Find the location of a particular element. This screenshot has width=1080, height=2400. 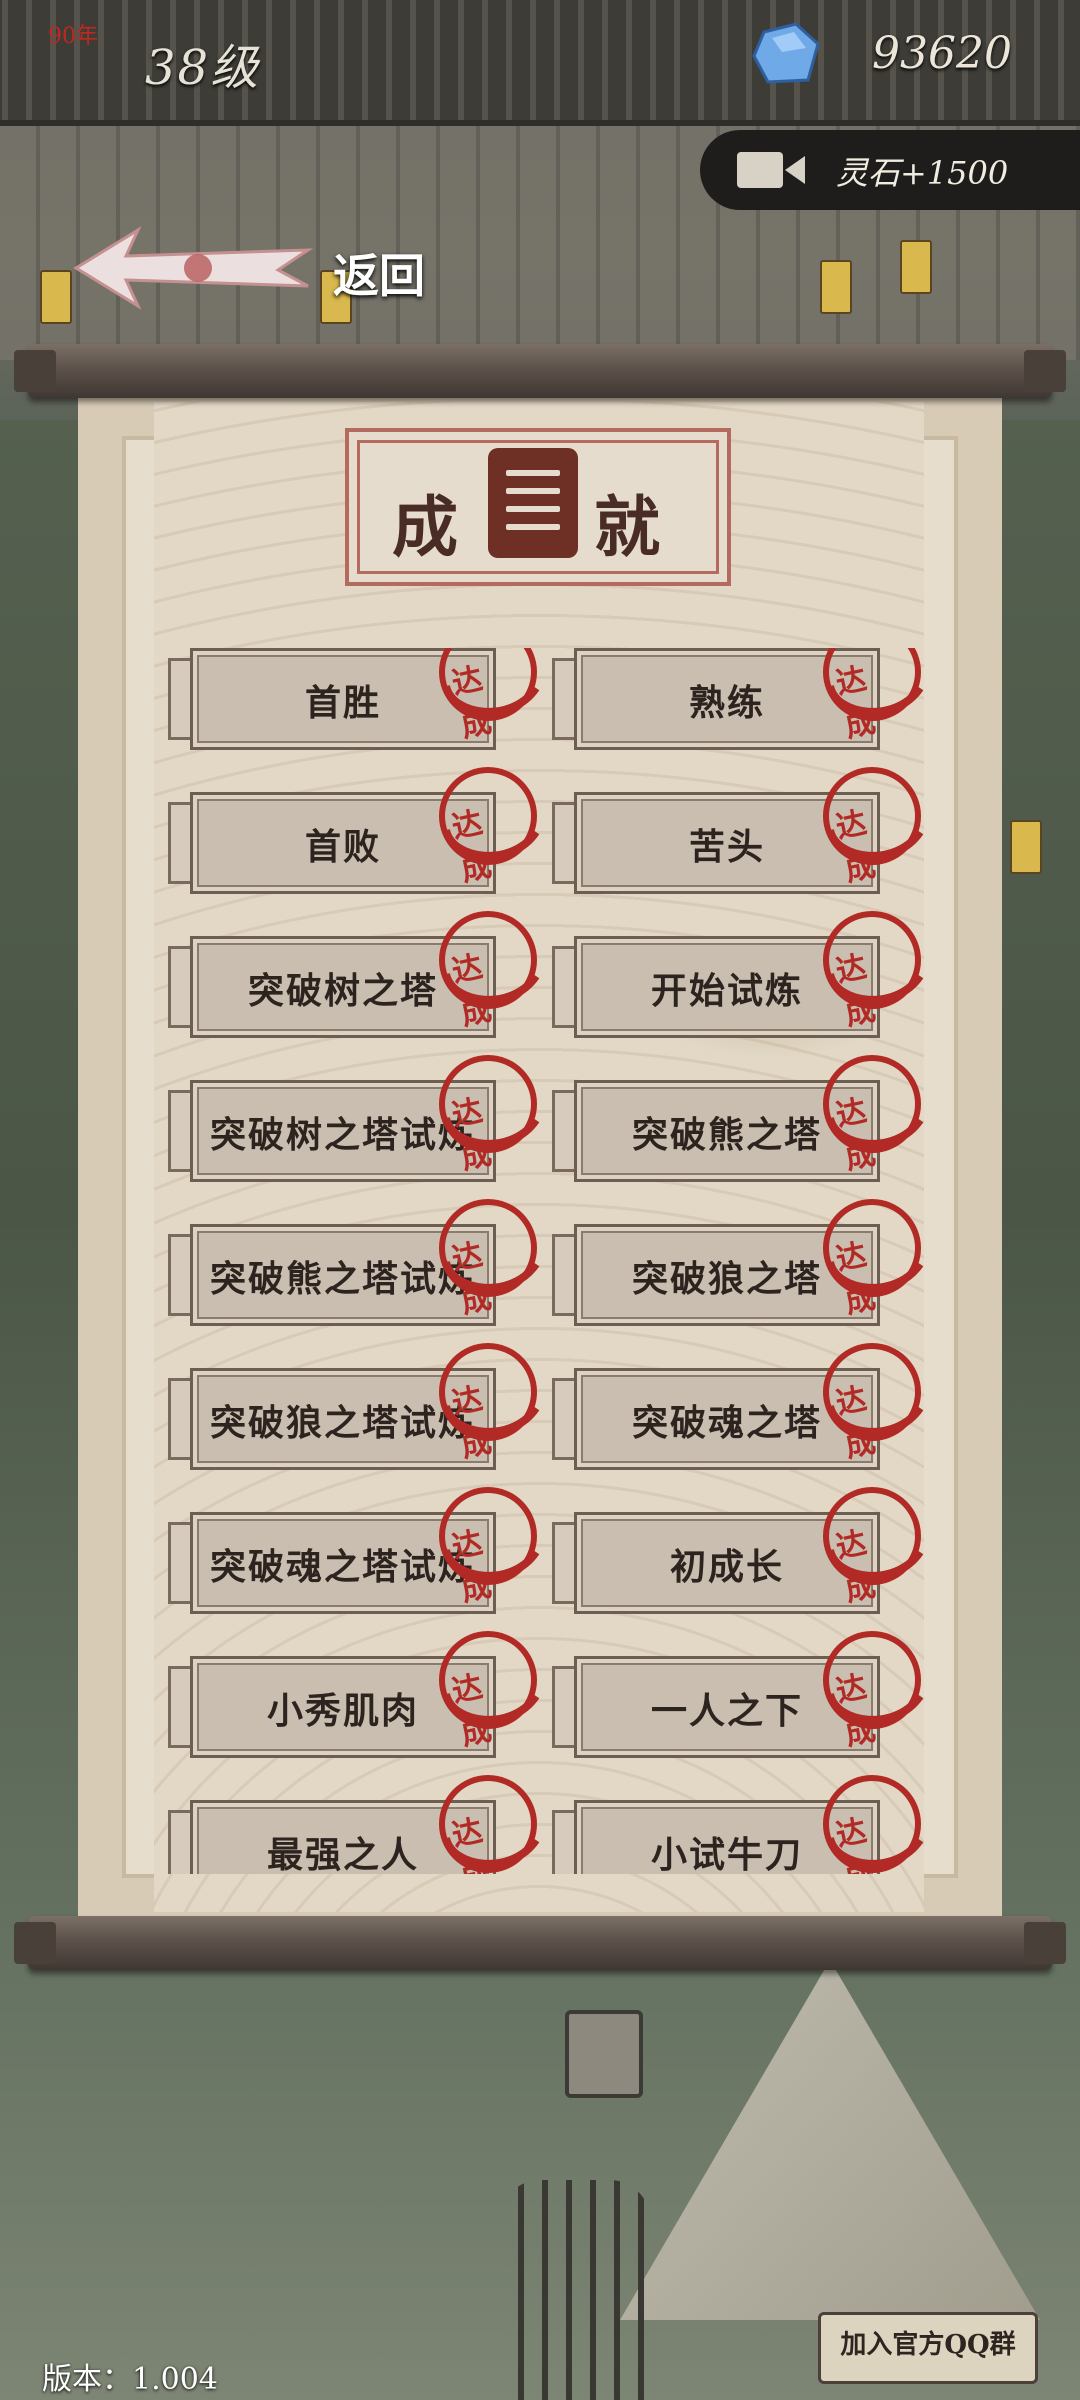

page-title-left: 成 is located at coordinates (425, 527).